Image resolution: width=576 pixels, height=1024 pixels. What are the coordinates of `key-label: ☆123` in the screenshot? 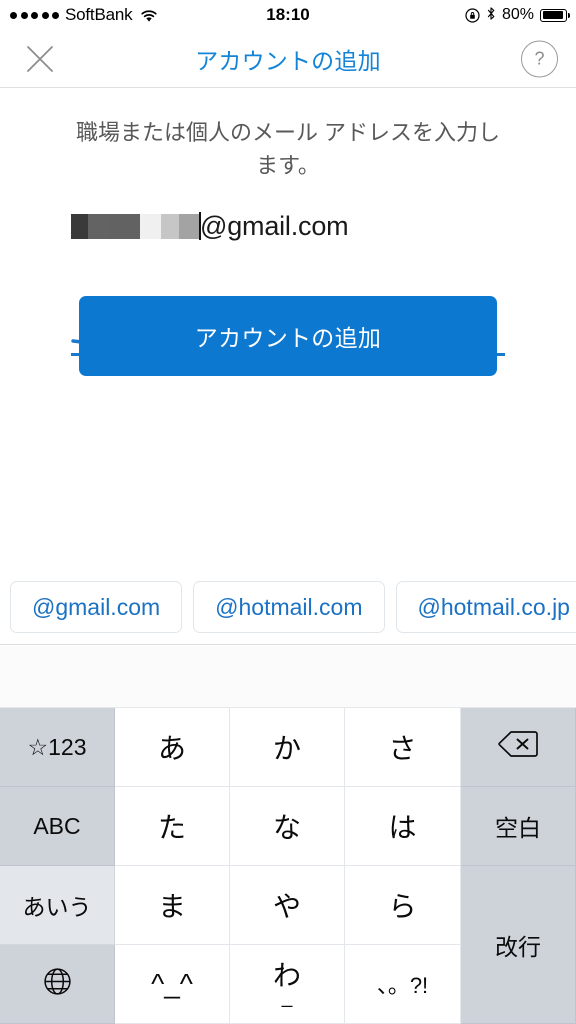 It's located at (57, 746).